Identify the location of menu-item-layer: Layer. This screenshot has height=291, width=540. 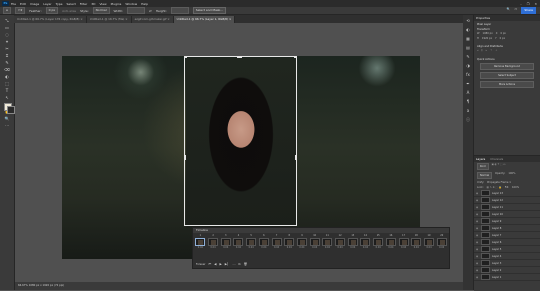
(47, 4).